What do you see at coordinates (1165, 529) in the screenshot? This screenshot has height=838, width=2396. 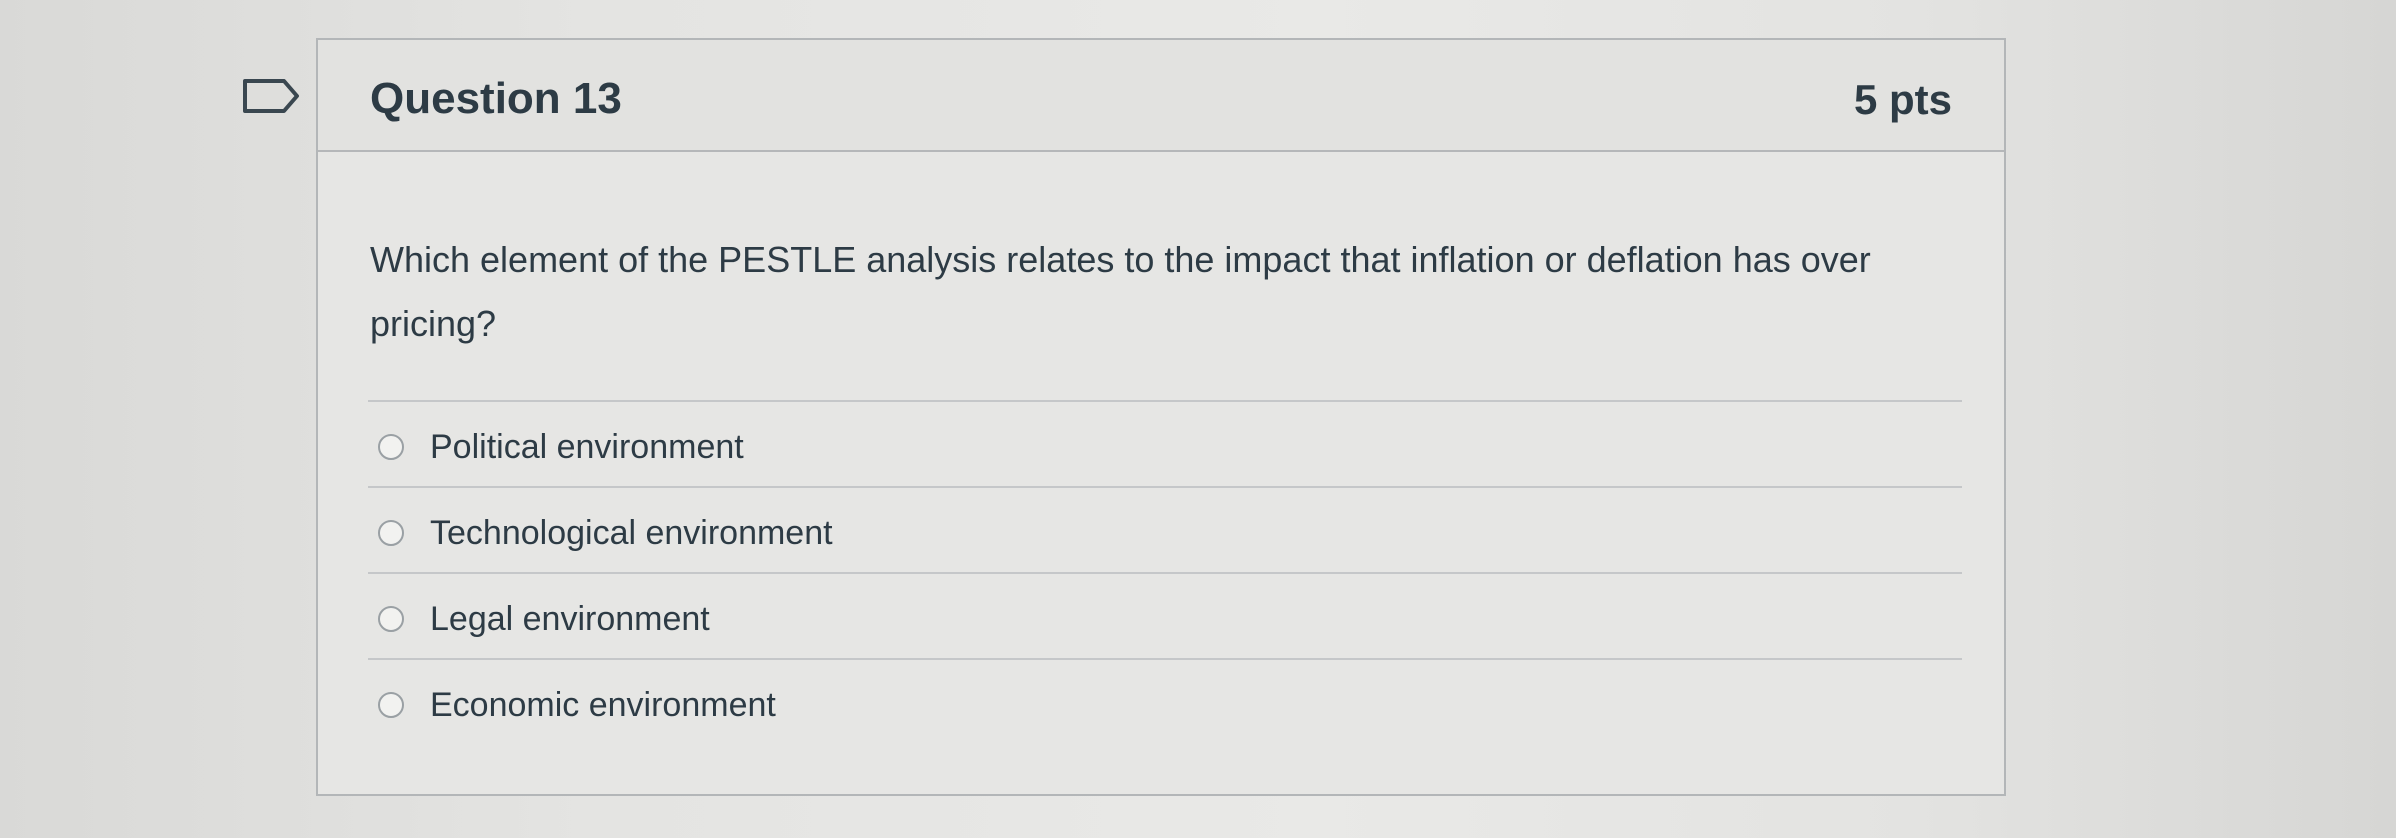 I see `answer-option-technological: Technological environment` at bounding box center [1165, 529].